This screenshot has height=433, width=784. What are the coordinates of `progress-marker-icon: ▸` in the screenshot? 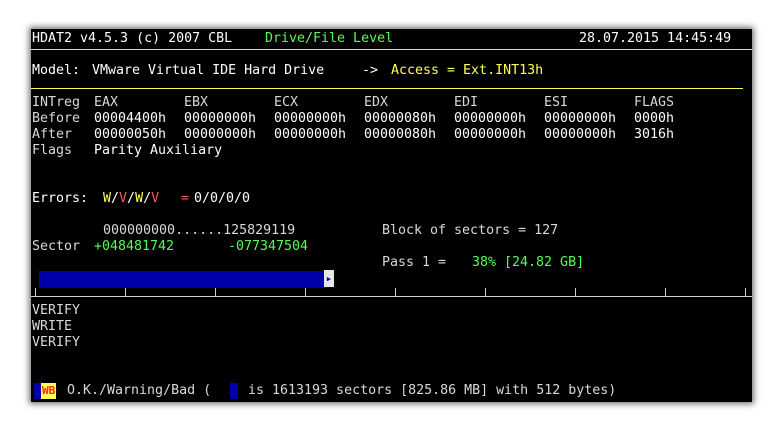 It's located at (328, 278).